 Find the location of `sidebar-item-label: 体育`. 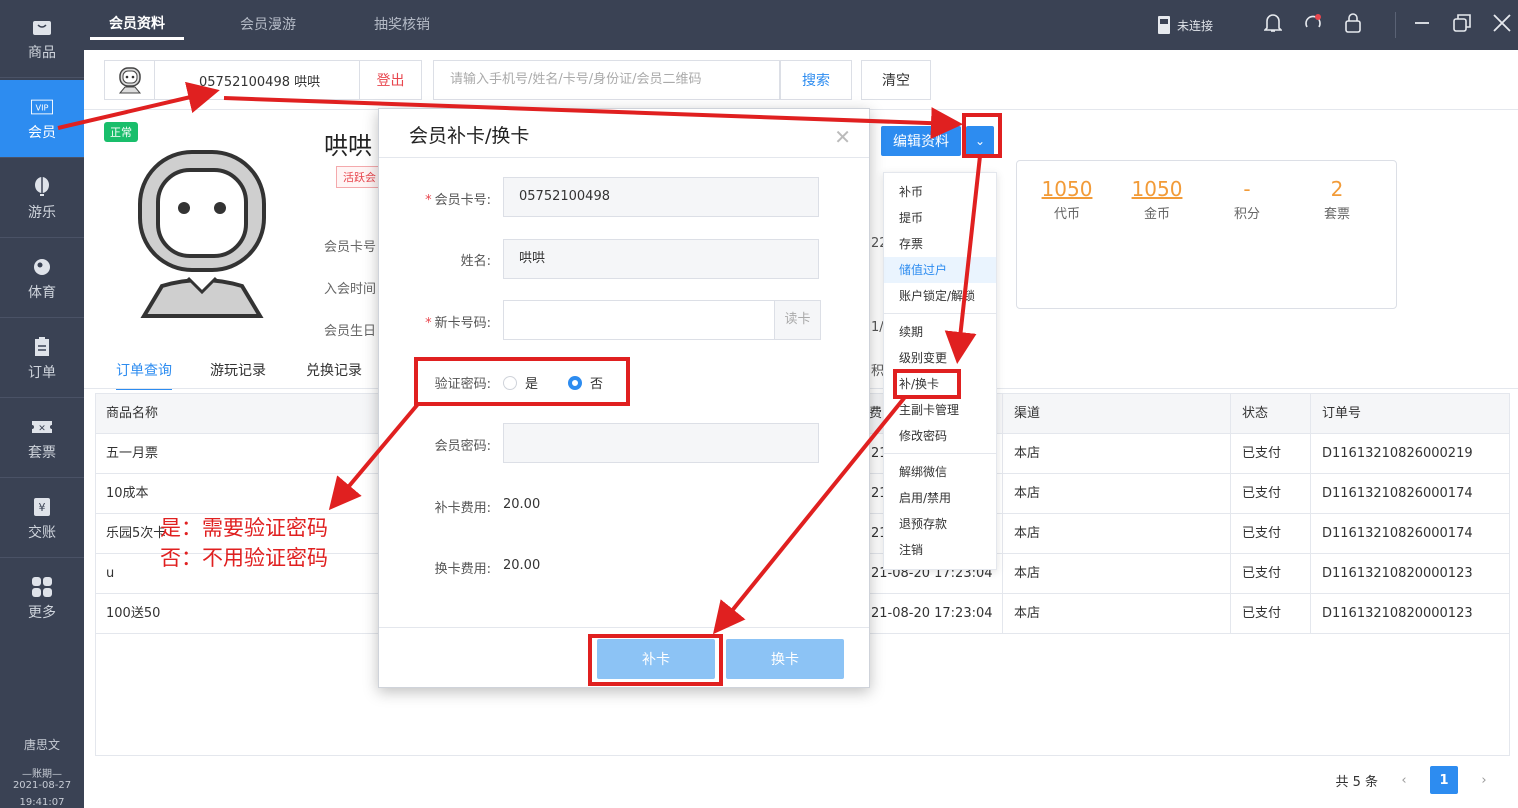

sidebar-item-label: 体育 is located at coordinates (42, 292).